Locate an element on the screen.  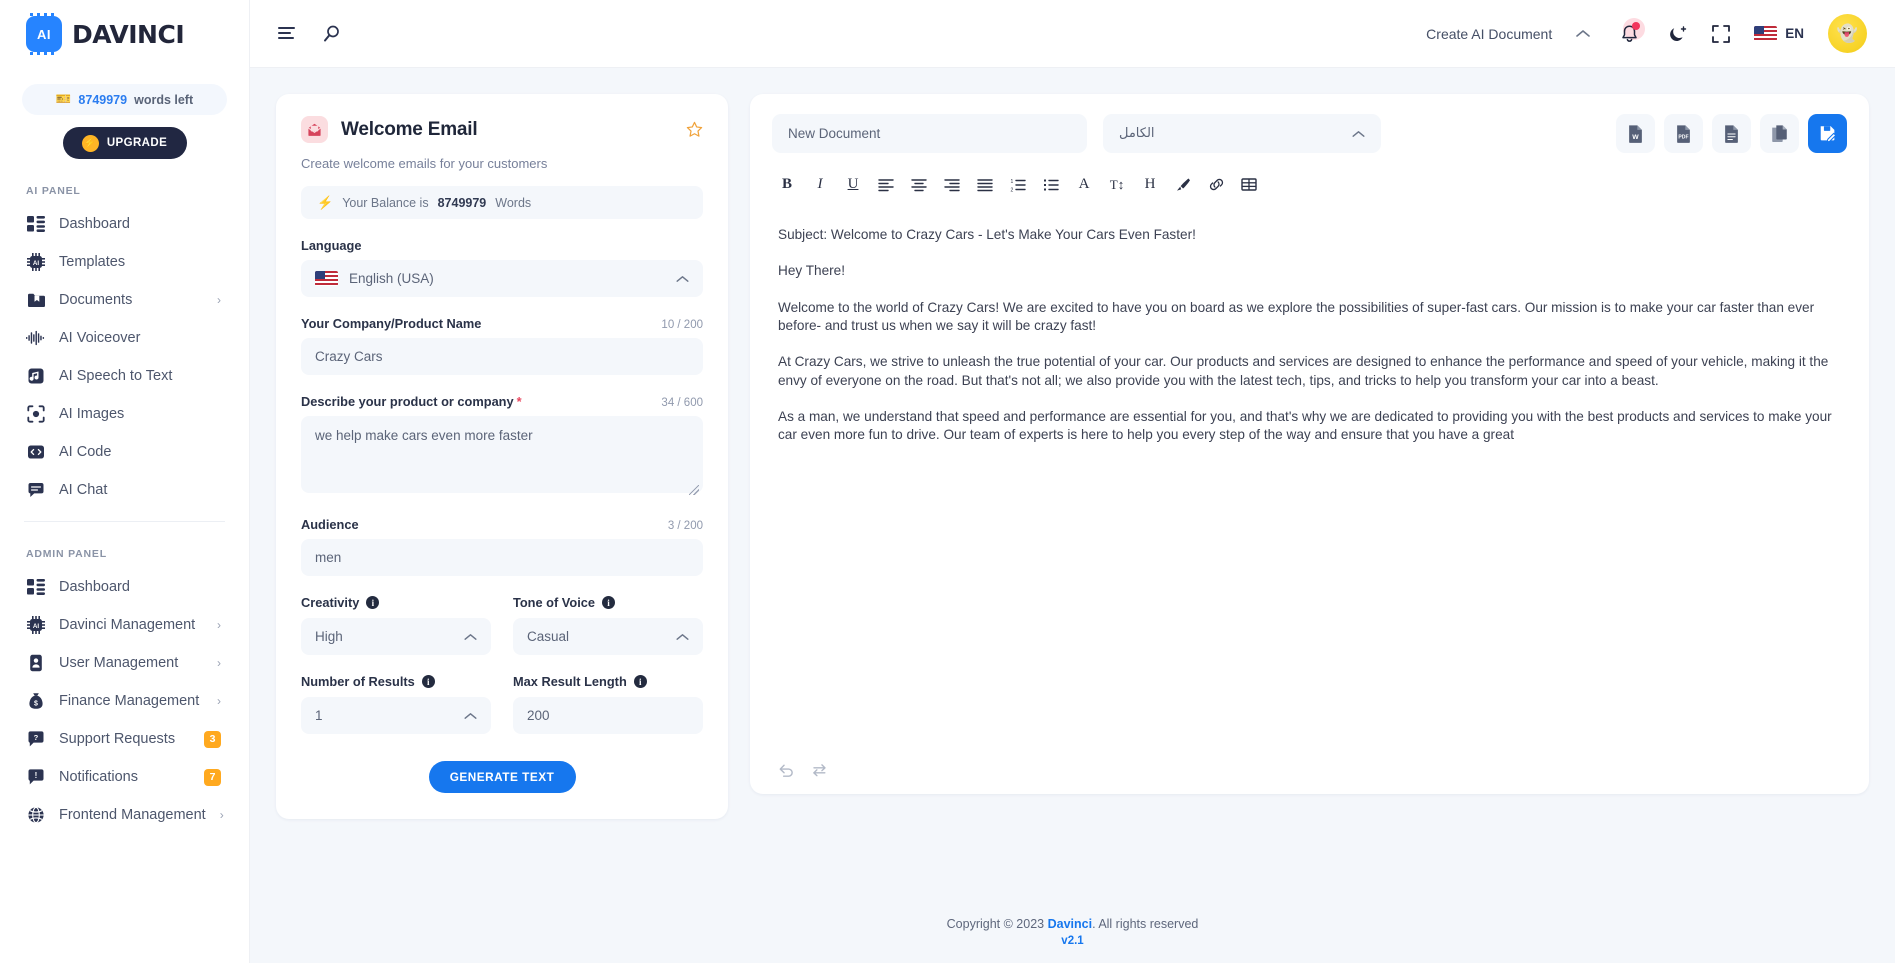
svg-text: 1 is located at coordinates (1012, 182).